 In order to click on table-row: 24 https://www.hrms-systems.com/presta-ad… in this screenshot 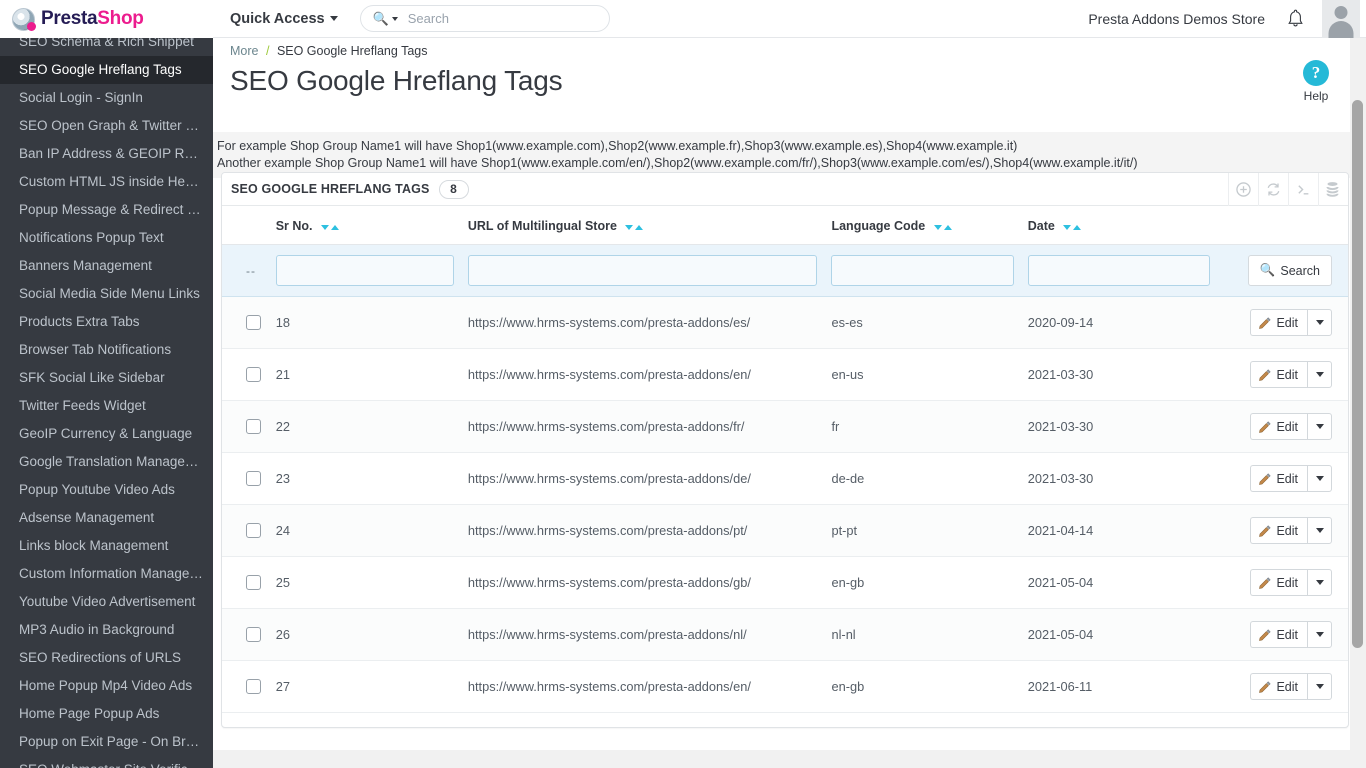, I will do `click(785, 530)`.